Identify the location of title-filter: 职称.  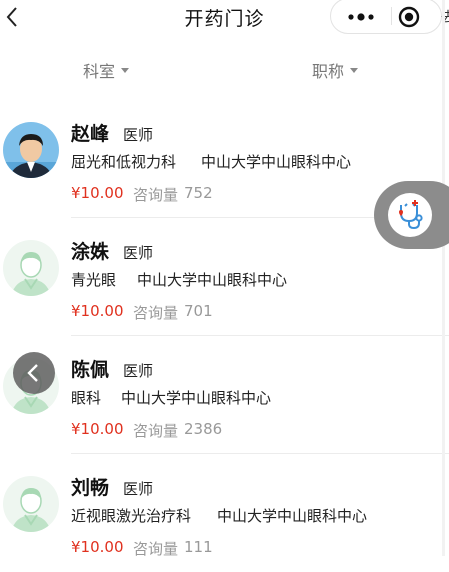
(335, 70).